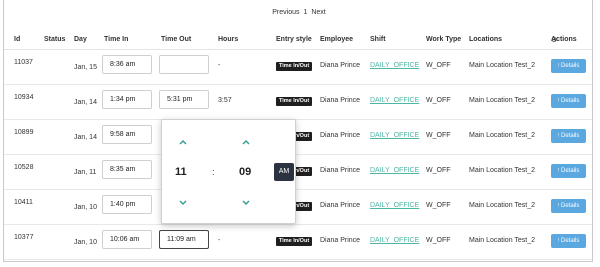 The height and width of the screenshot is (267, 600). What do you see at coordinates (183, 205) in the screenshot?
I see `hour-down-chevron-down-icon` at bounding box center [183, 205].